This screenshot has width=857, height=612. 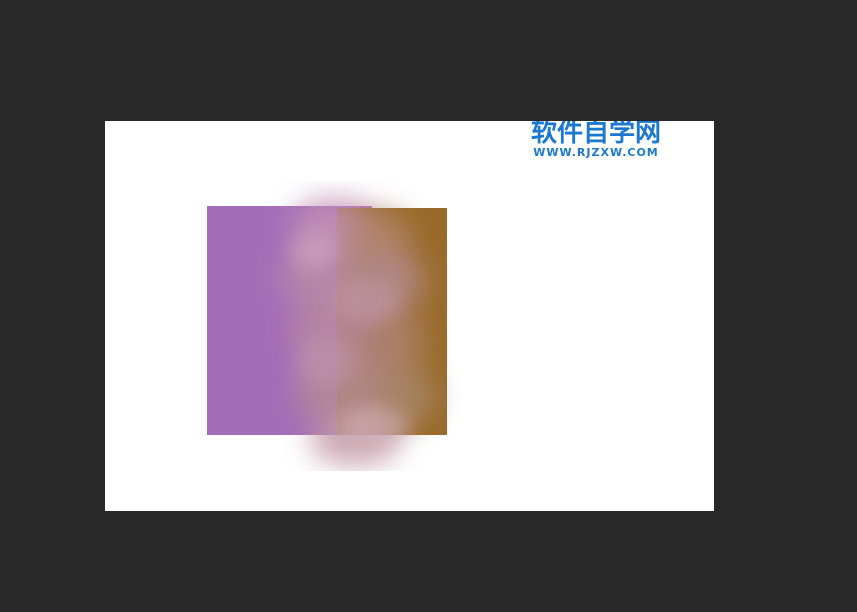 What do you see at coordinates (335, 326) in the screenshot?
I see `smudge-brush-strokes` at bounding box center [335, 326].